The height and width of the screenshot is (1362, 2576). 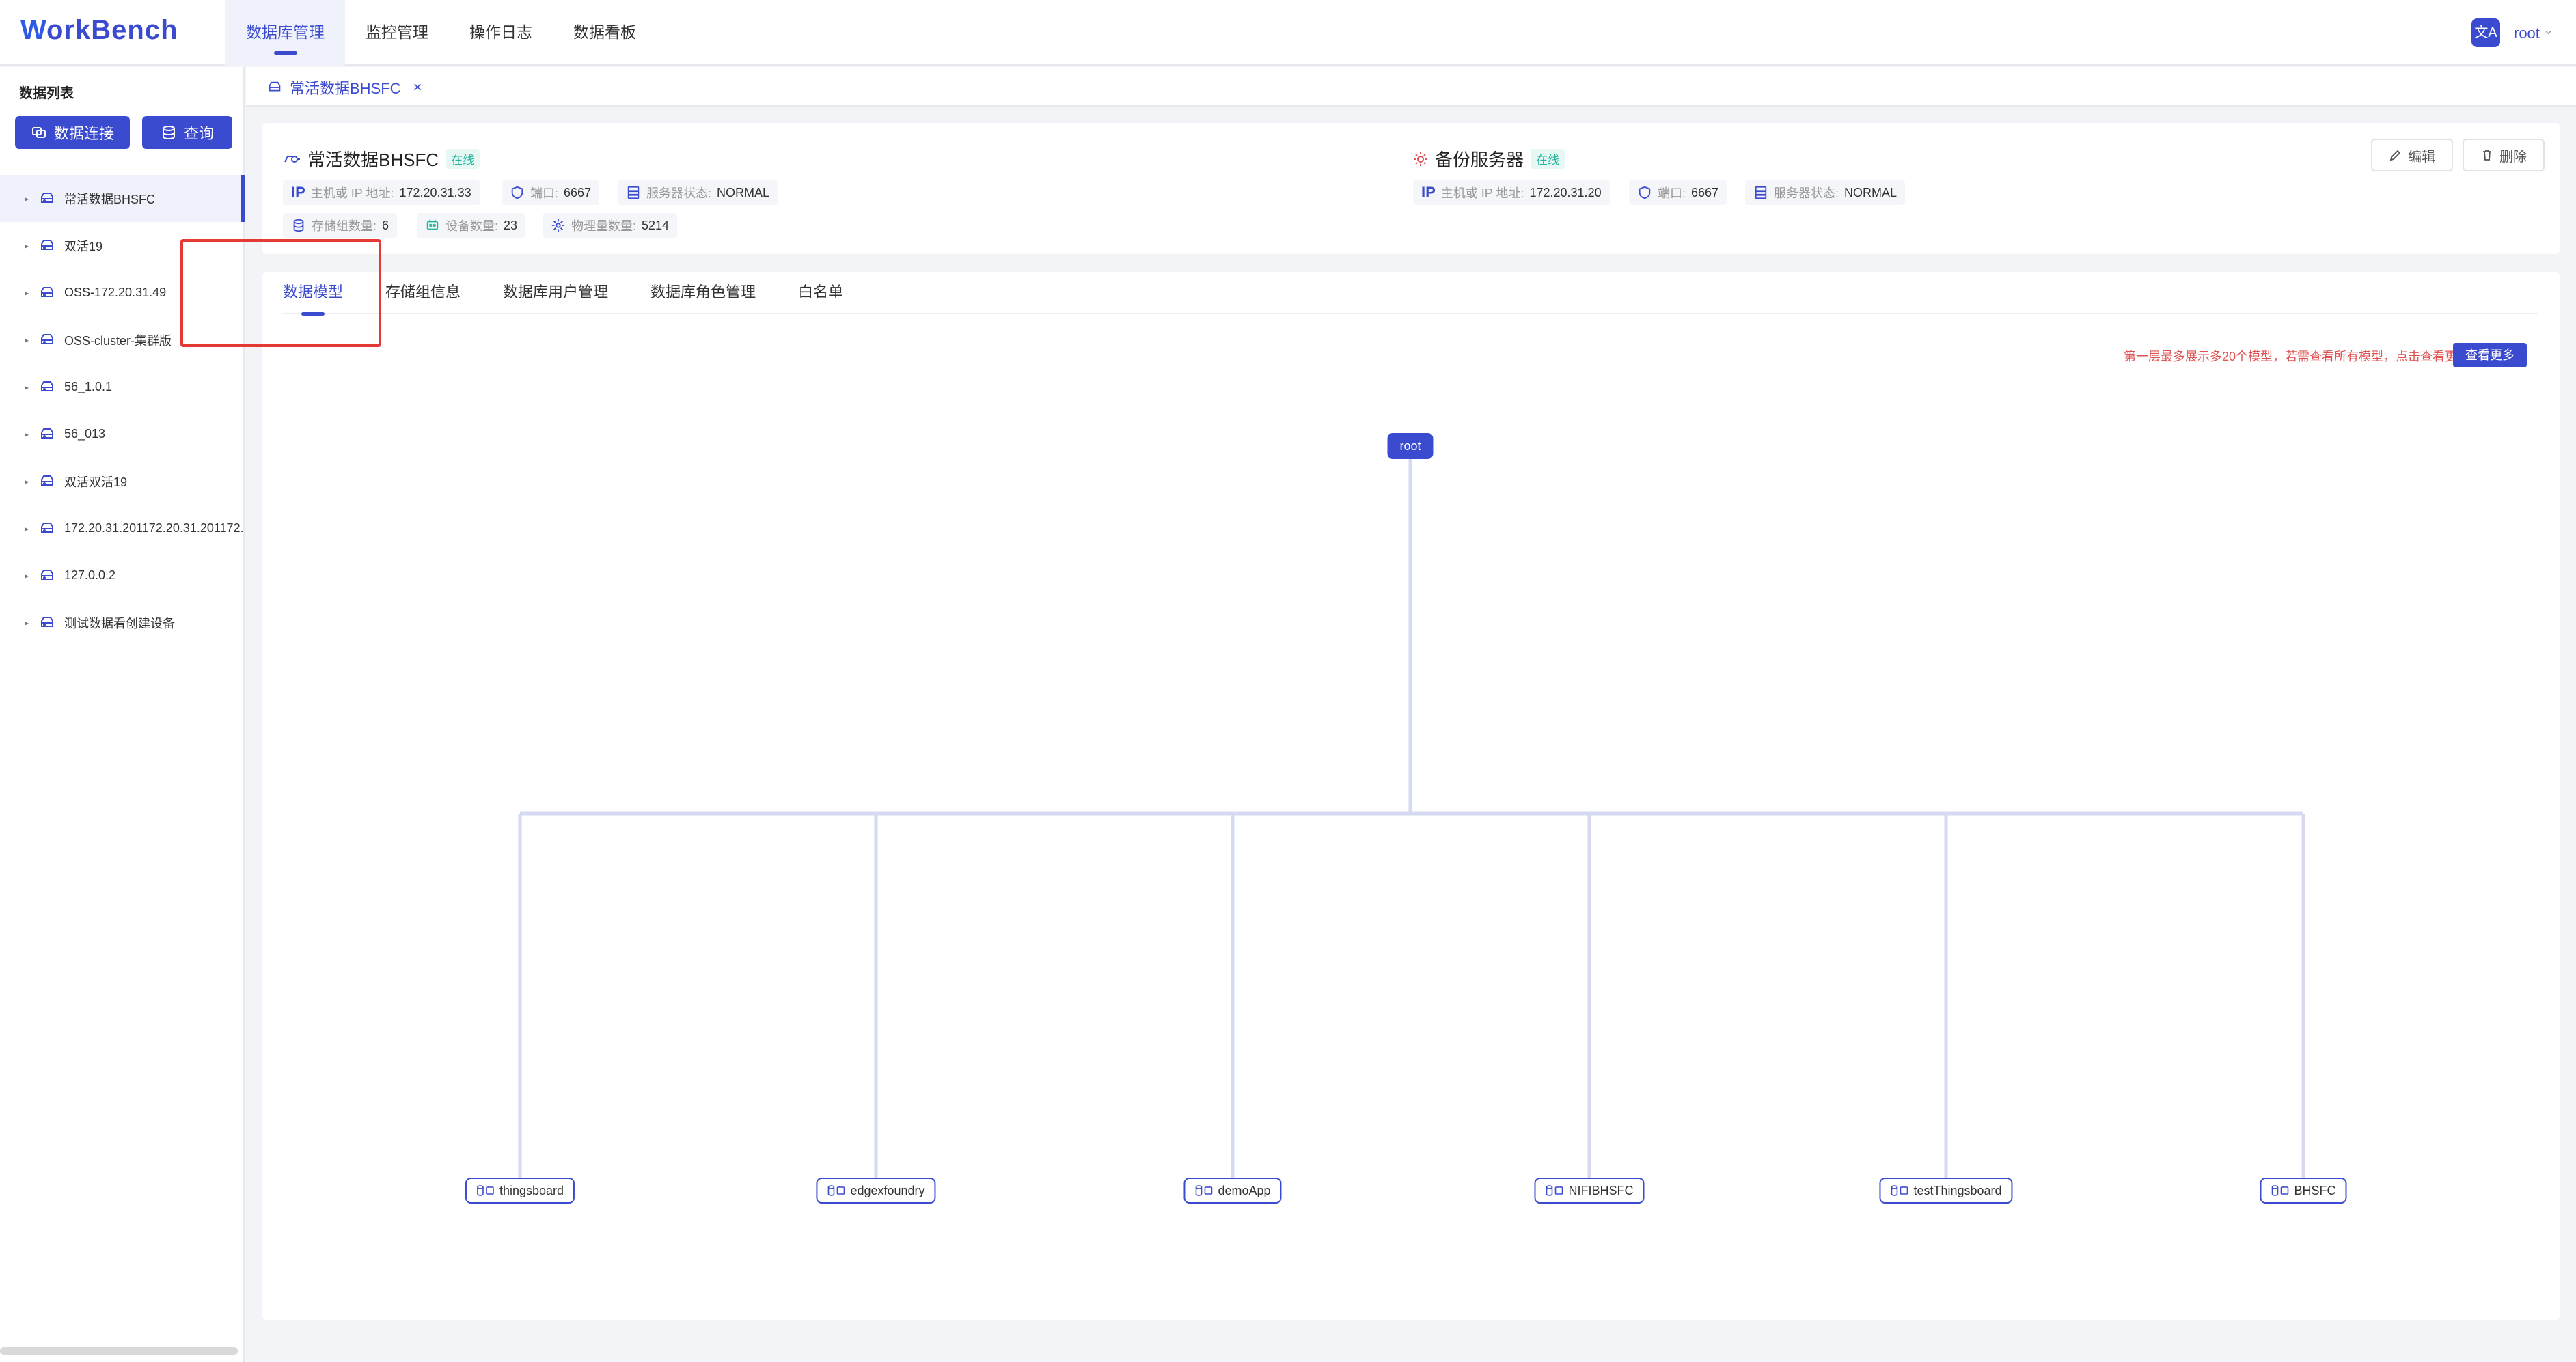 I want to click on primary-ip-value: 172.20.31.33, so click(x=435, y=192).